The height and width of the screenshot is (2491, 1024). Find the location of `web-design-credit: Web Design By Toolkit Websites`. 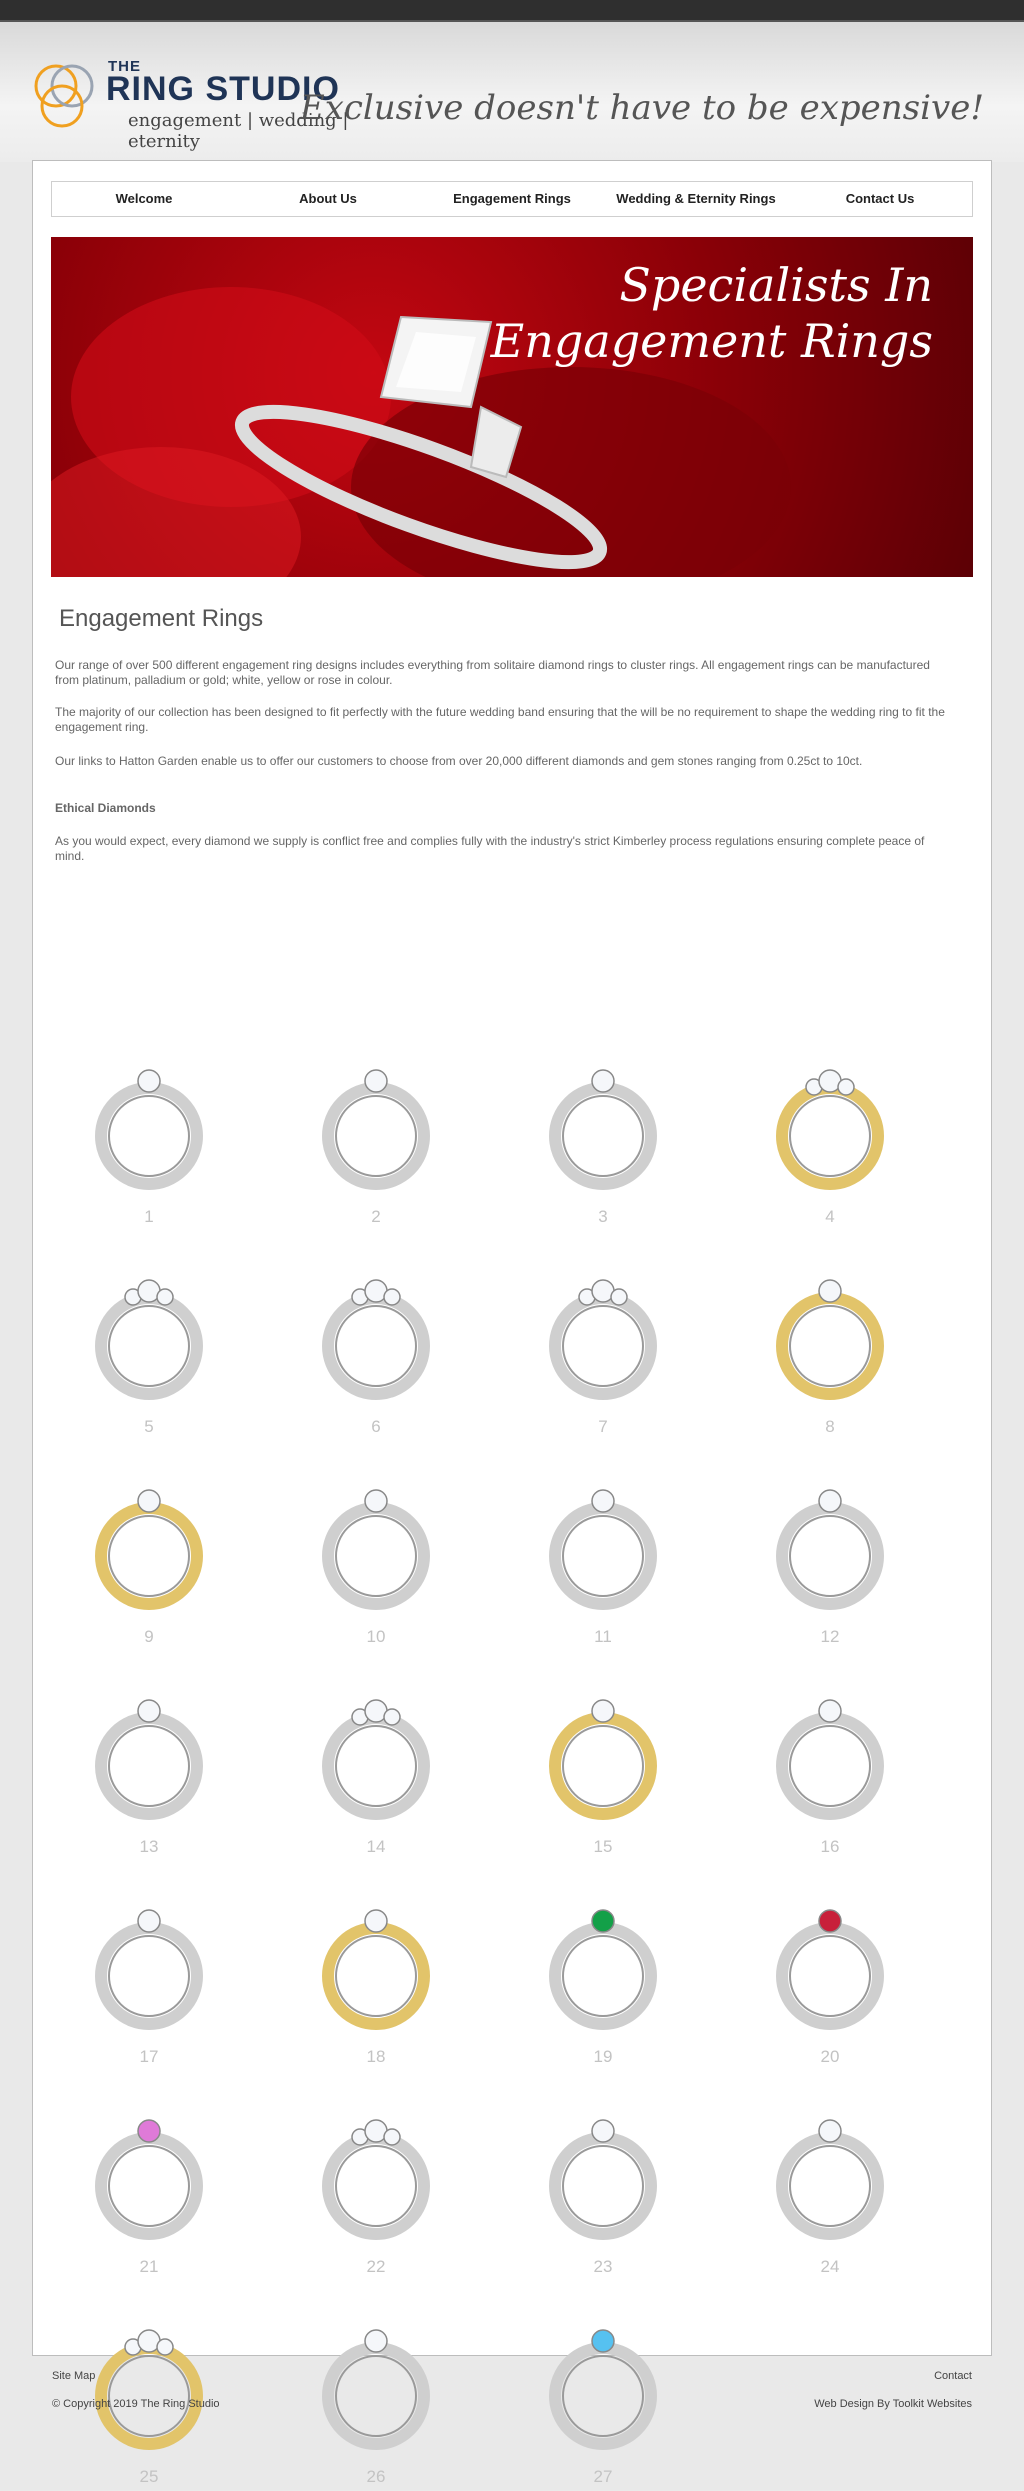

web-design-credit: Web Design By Toolkit Websites is located at coordinates (893, 2404).